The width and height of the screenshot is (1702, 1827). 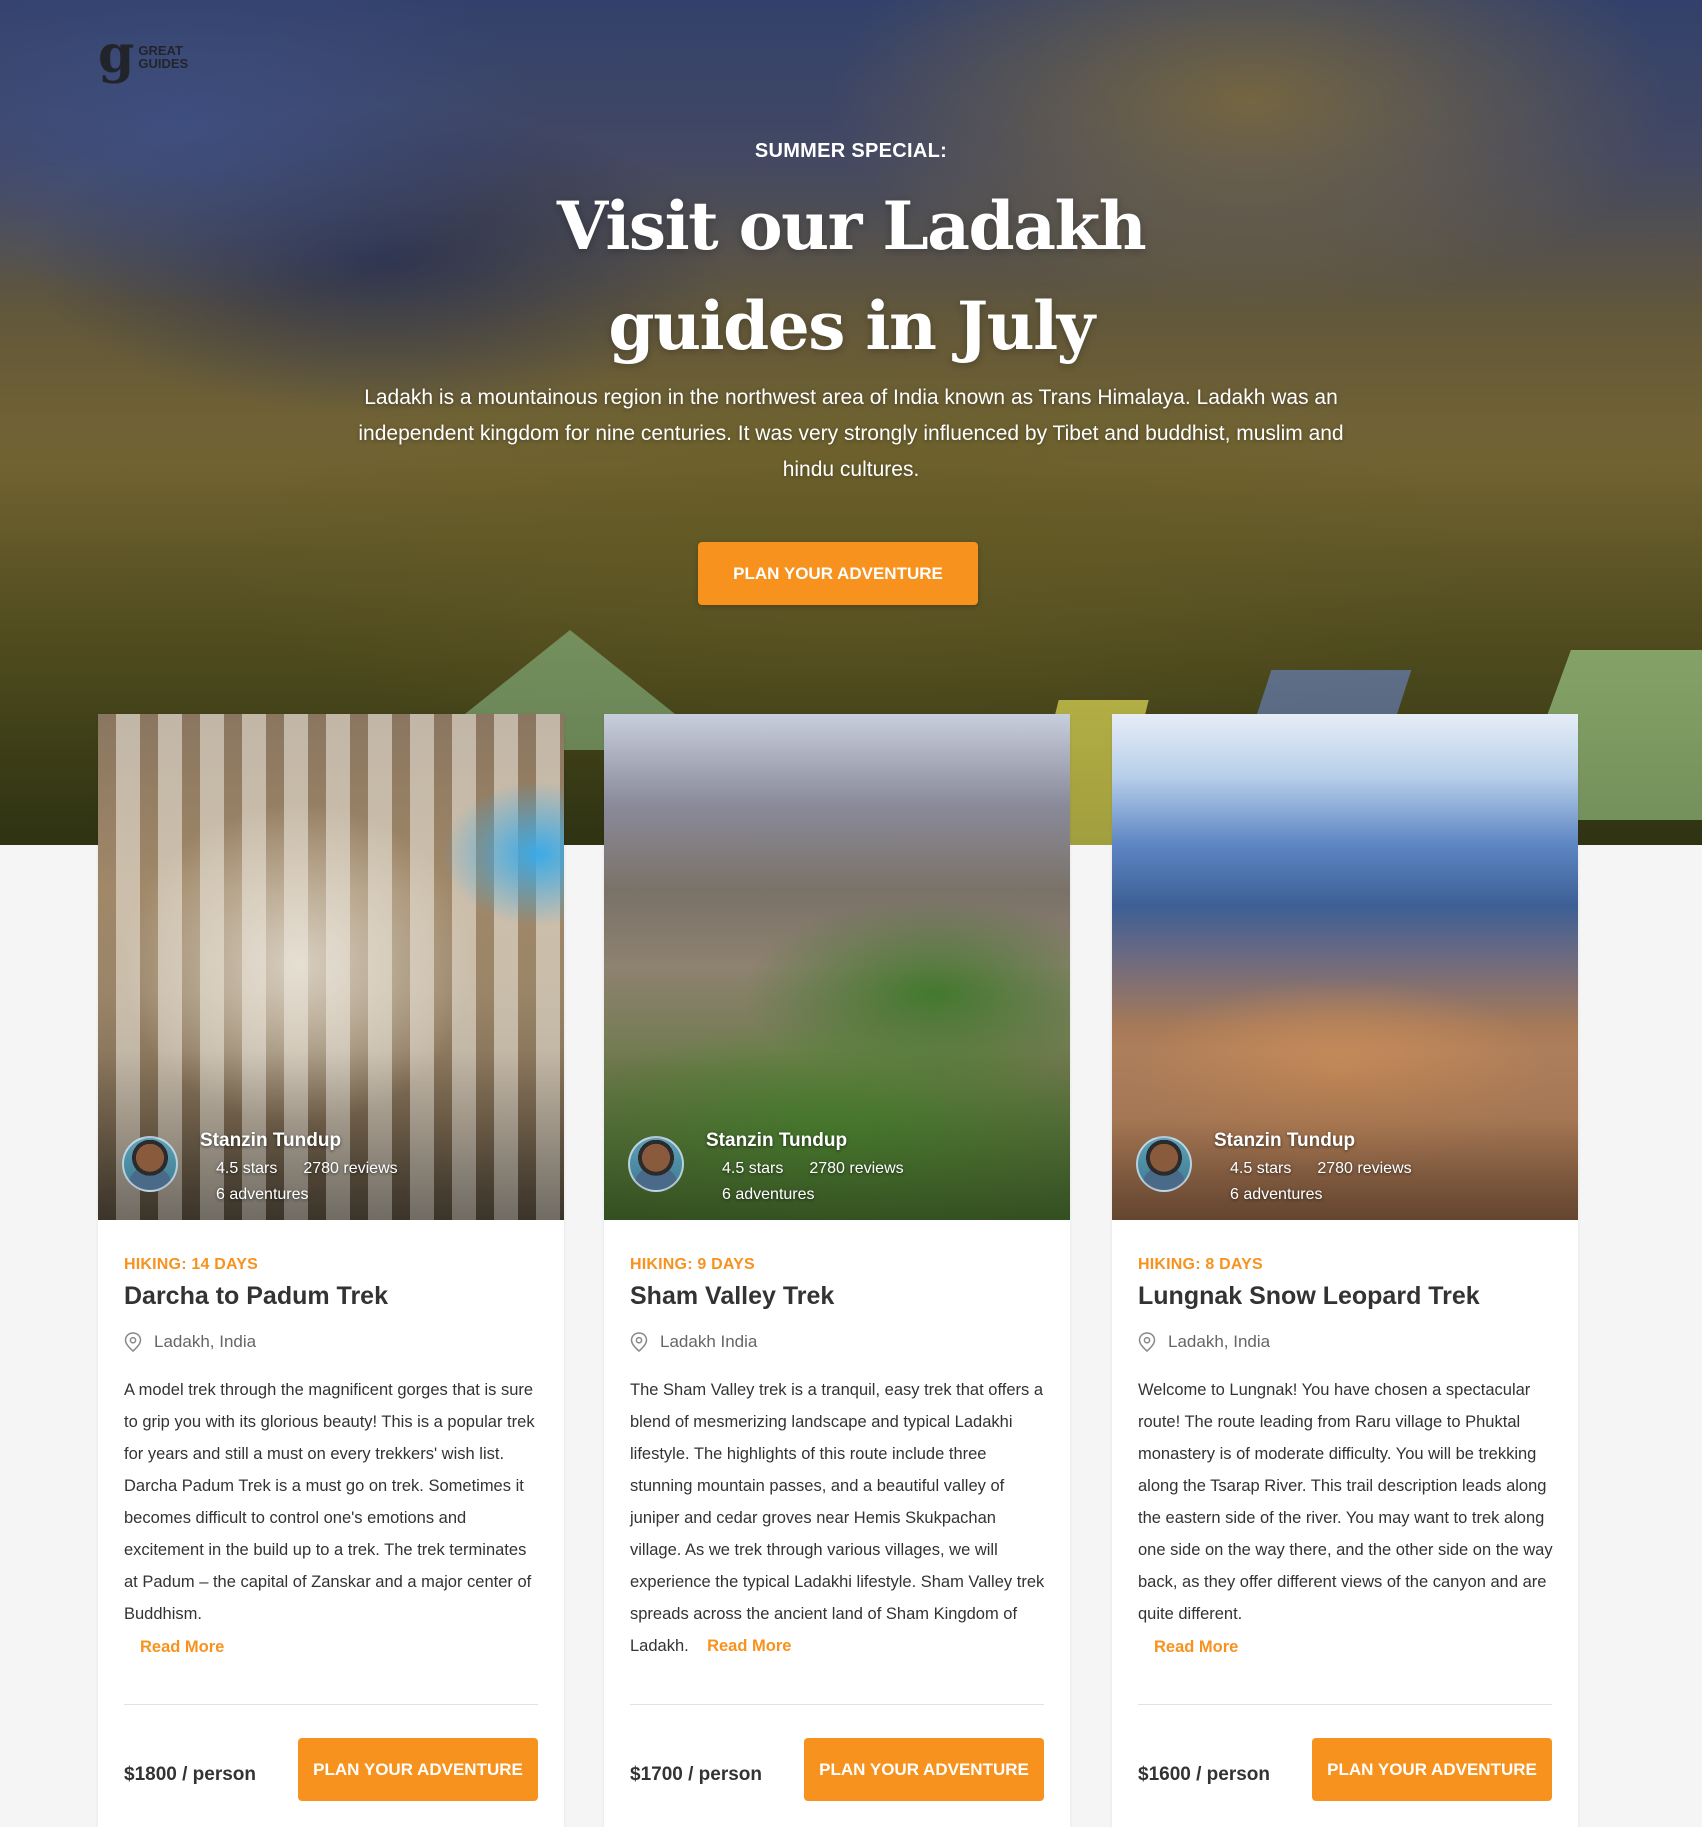 What do you see at coordinates (116, 54) in the screenshot?
I see `logo-mark-icon: g` at bounding box center [116, 54].